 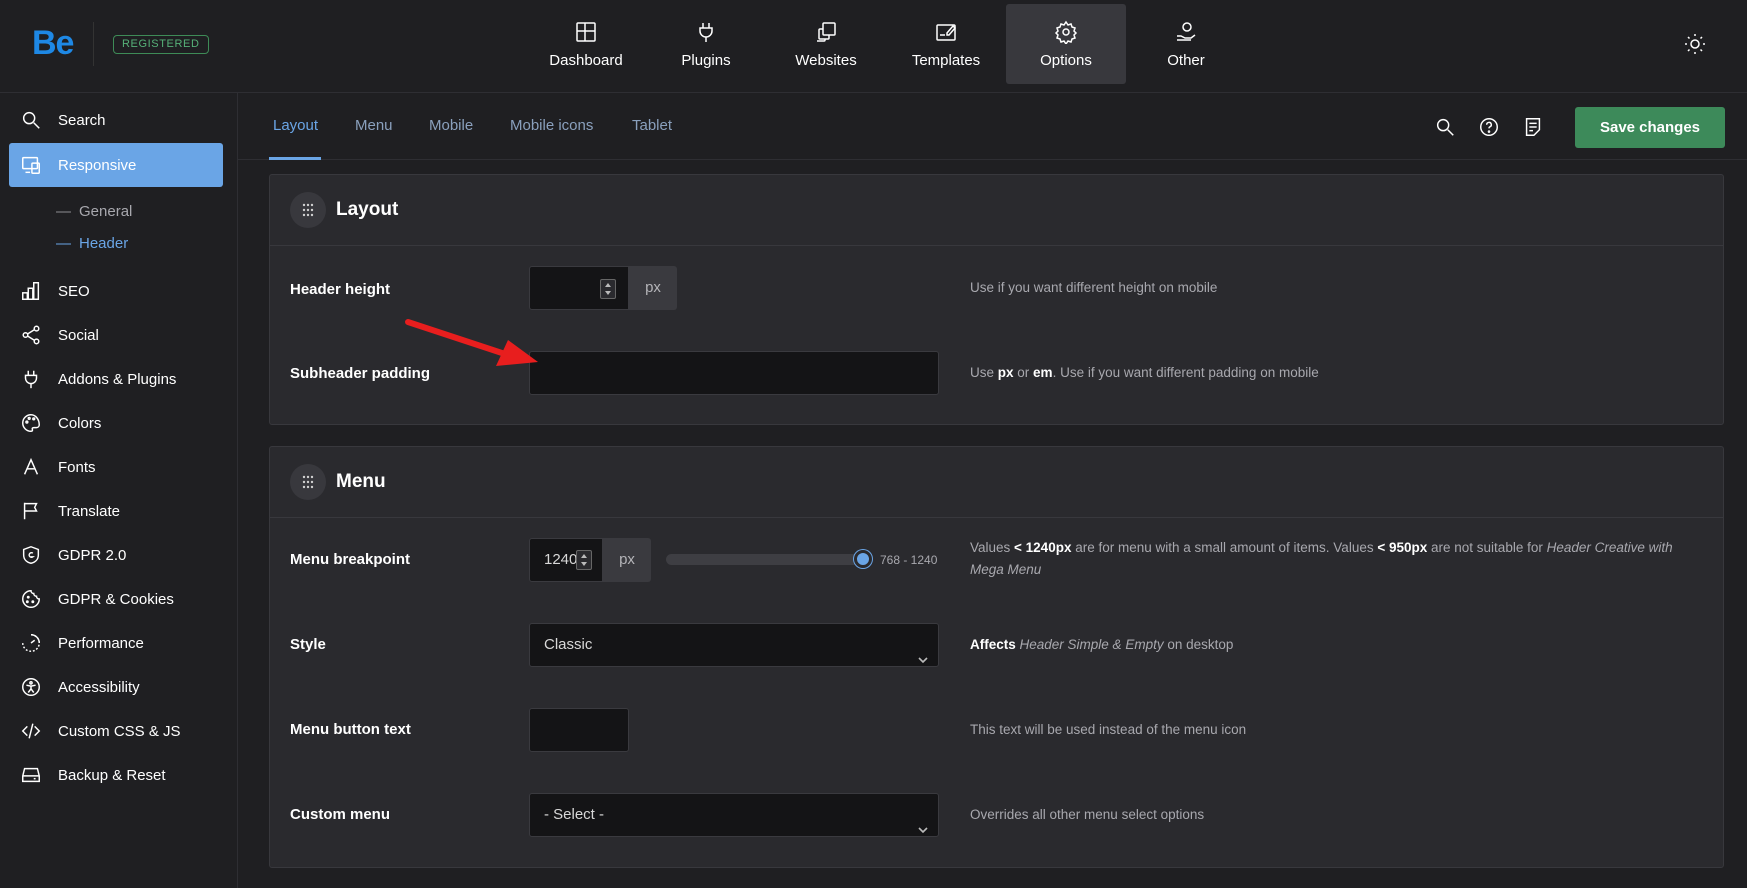 I want to click on sidebar-subitem-label: Header, so click(x=104, y=243).